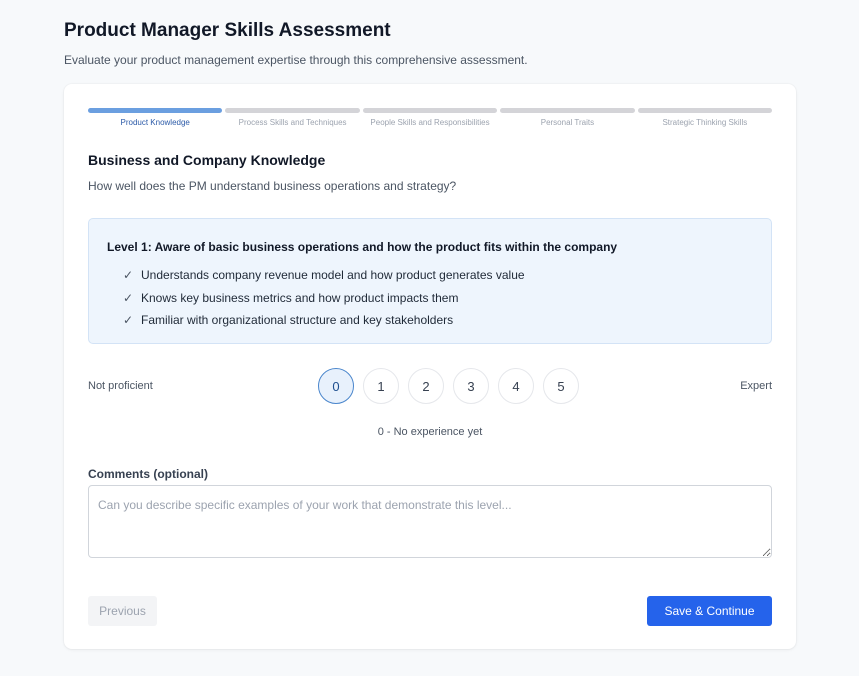  Describe the element at coordinates (292, 122) in the screenshot. I see `step-label: Process Skills and Techniques` at that location.